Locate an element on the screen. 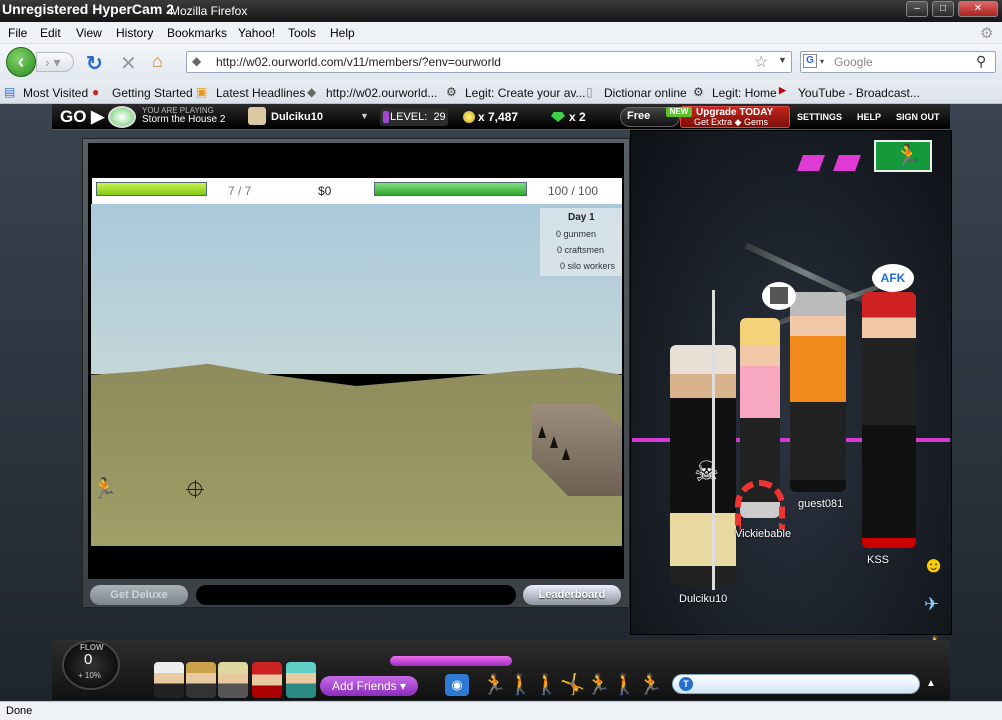 The image size is (1002, 720). avatar-name-dulciku10: Dulciku10 is located at coordinates (703, 599).